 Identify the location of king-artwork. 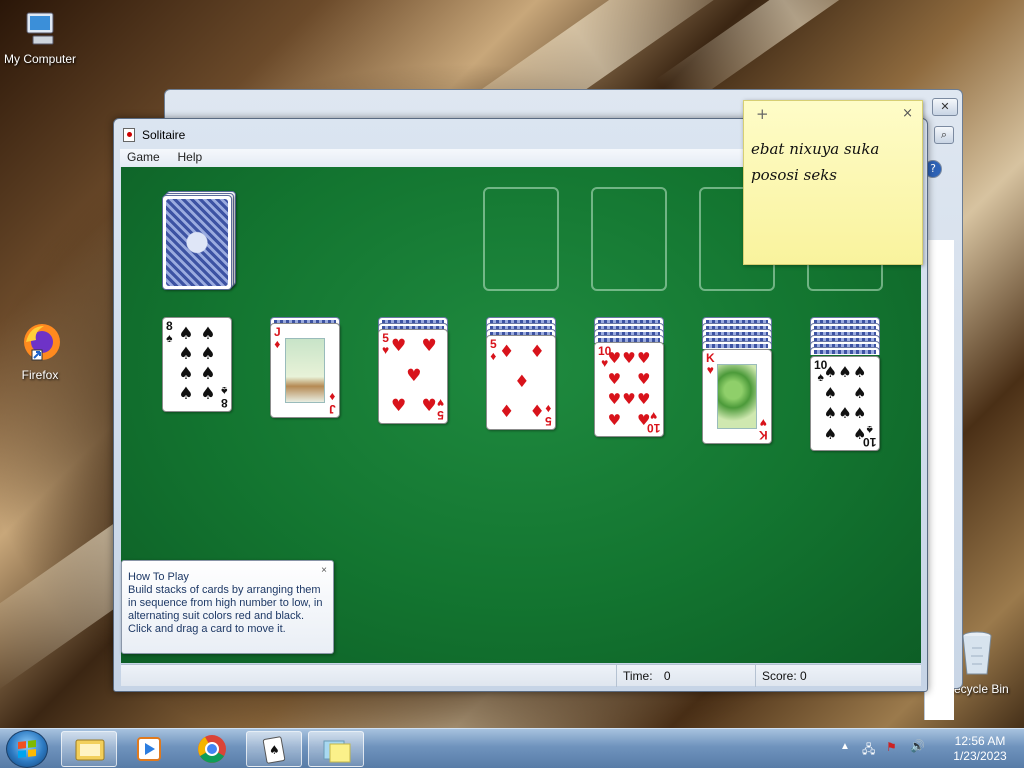
(737, 396).